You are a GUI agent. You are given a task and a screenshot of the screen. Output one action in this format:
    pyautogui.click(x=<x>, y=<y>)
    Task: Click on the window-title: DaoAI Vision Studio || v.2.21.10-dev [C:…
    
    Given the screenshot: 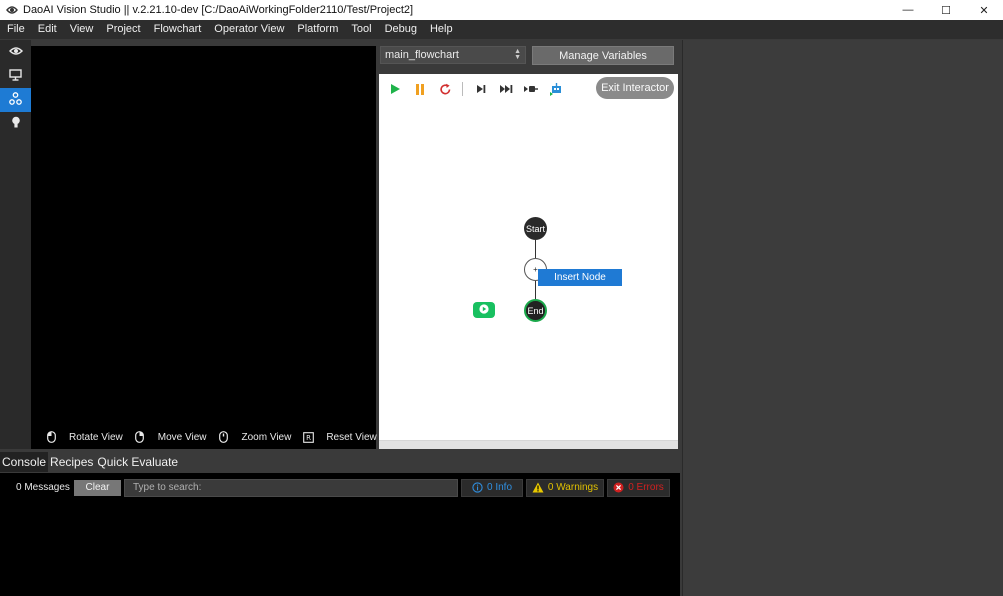 What is the action you would take?
    pyautogui.click(x=218, y=10)
    